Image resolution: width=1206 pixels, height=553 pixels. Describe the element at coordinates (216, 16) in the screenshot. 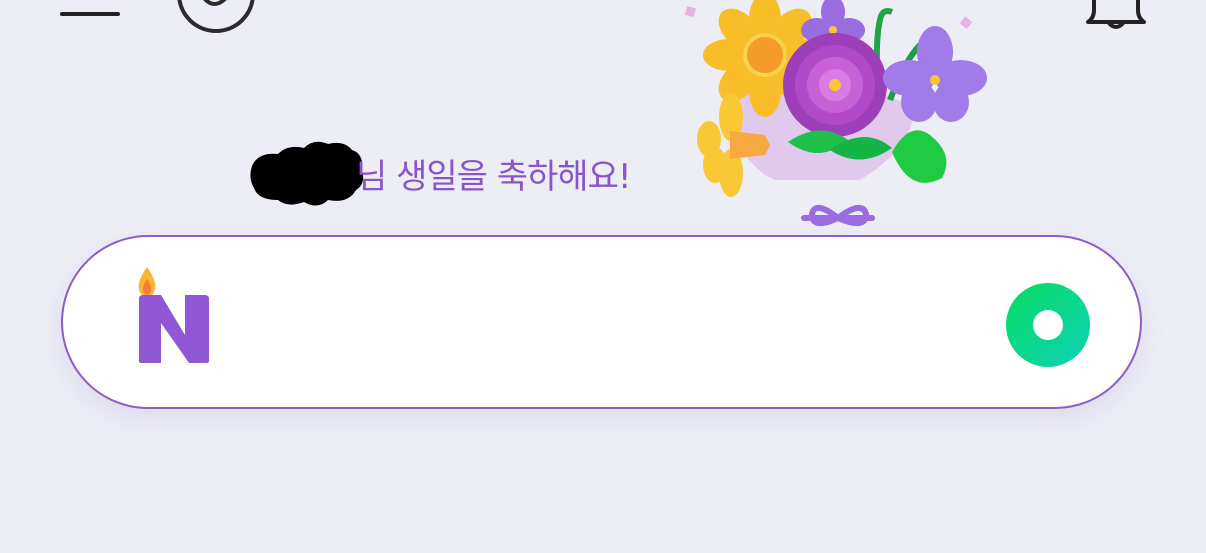

I see `pay-circle-icon` at that location.